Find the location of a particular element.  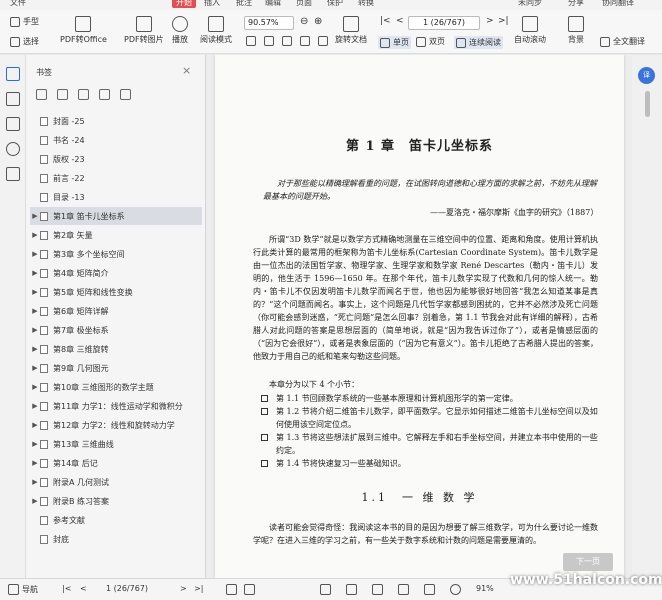

menu-comment: 批注 is located at coordinates (244, 4).